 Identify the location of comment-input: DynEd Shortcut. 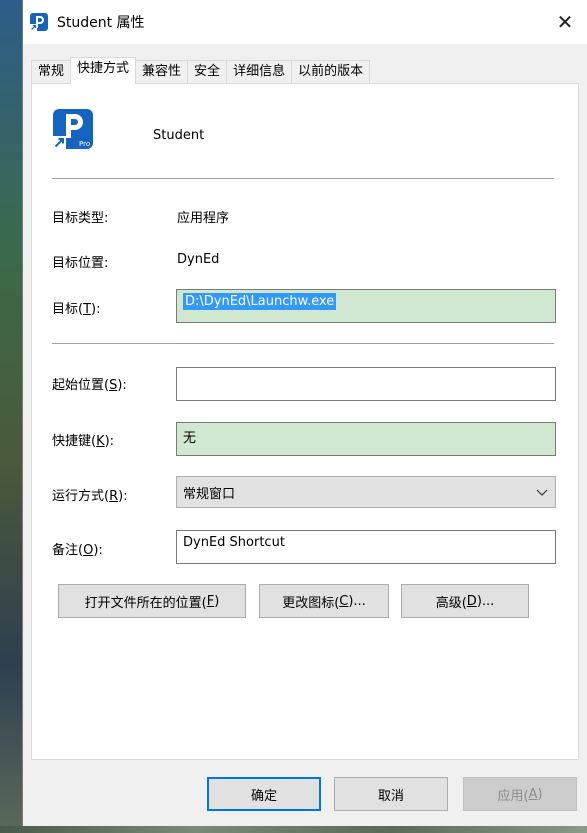
(366, 547).